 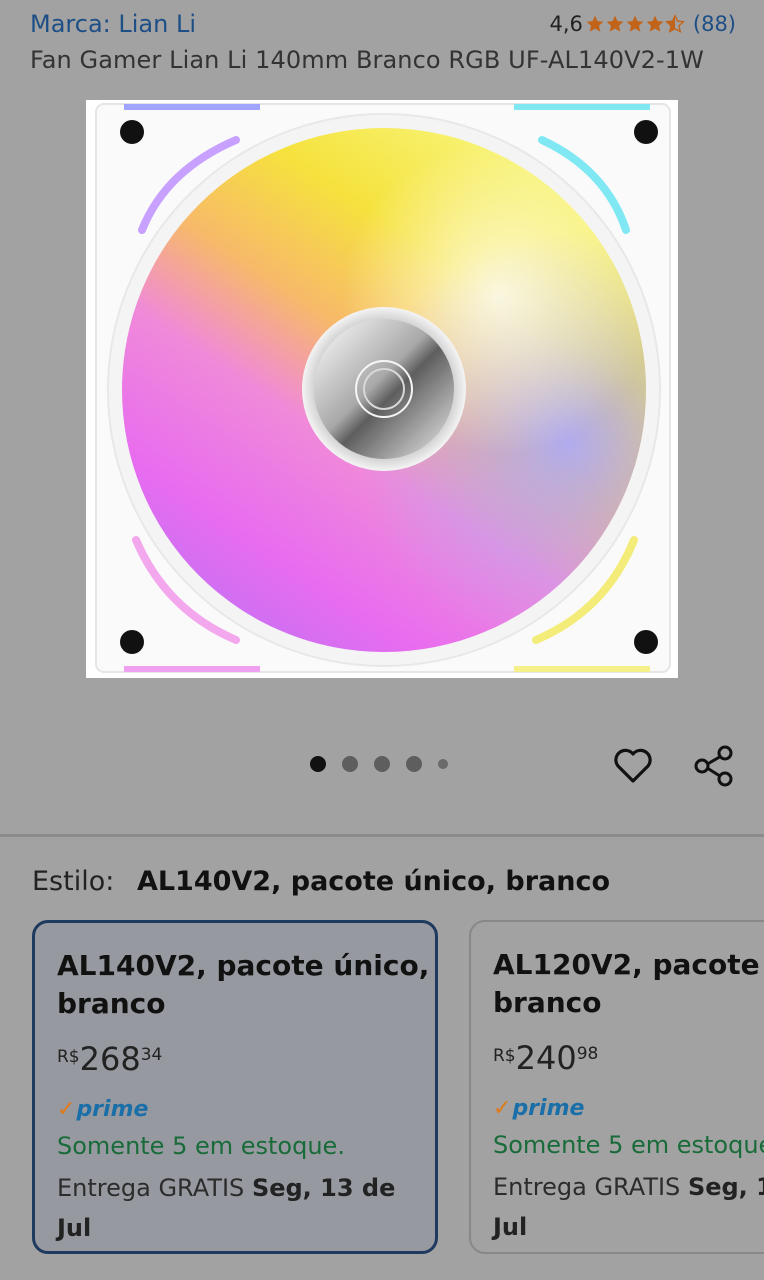 I want to click on option-price: R$ 268 34, so click(x=235, y=1059).